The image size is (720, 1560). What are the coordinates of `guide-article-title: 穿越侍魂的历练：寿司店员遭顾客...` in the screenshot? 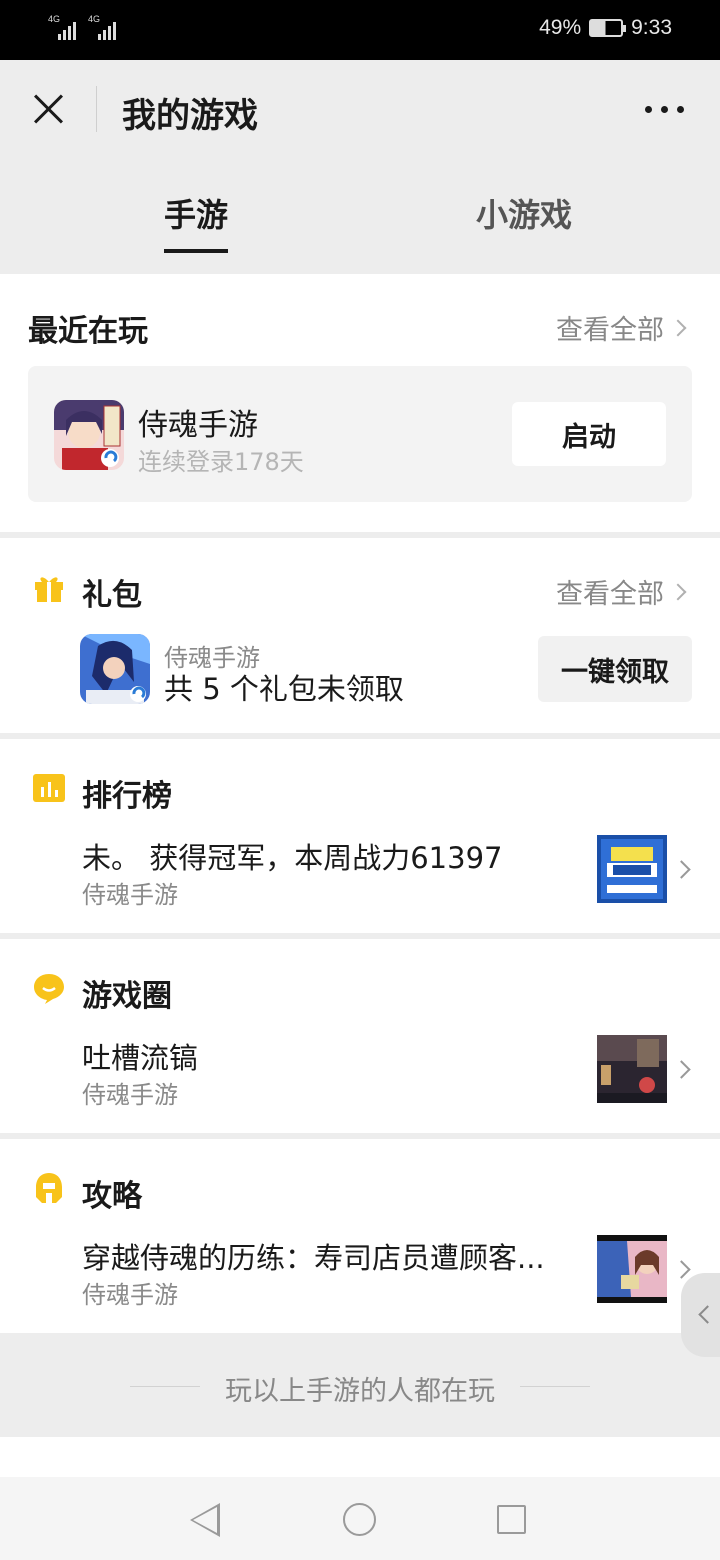 It's located at (313, 1258).